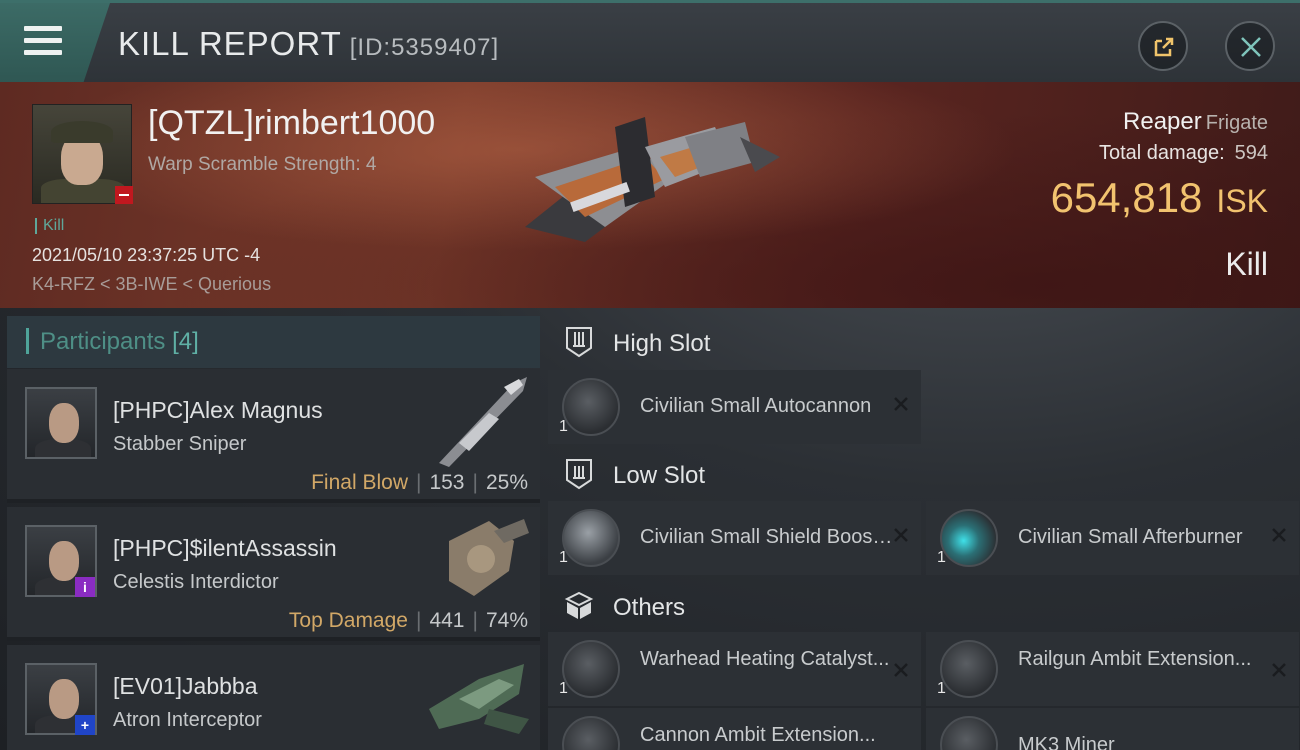 The image size is (1300, 750). I want to click on high-slot-icon, so click(579, 342).